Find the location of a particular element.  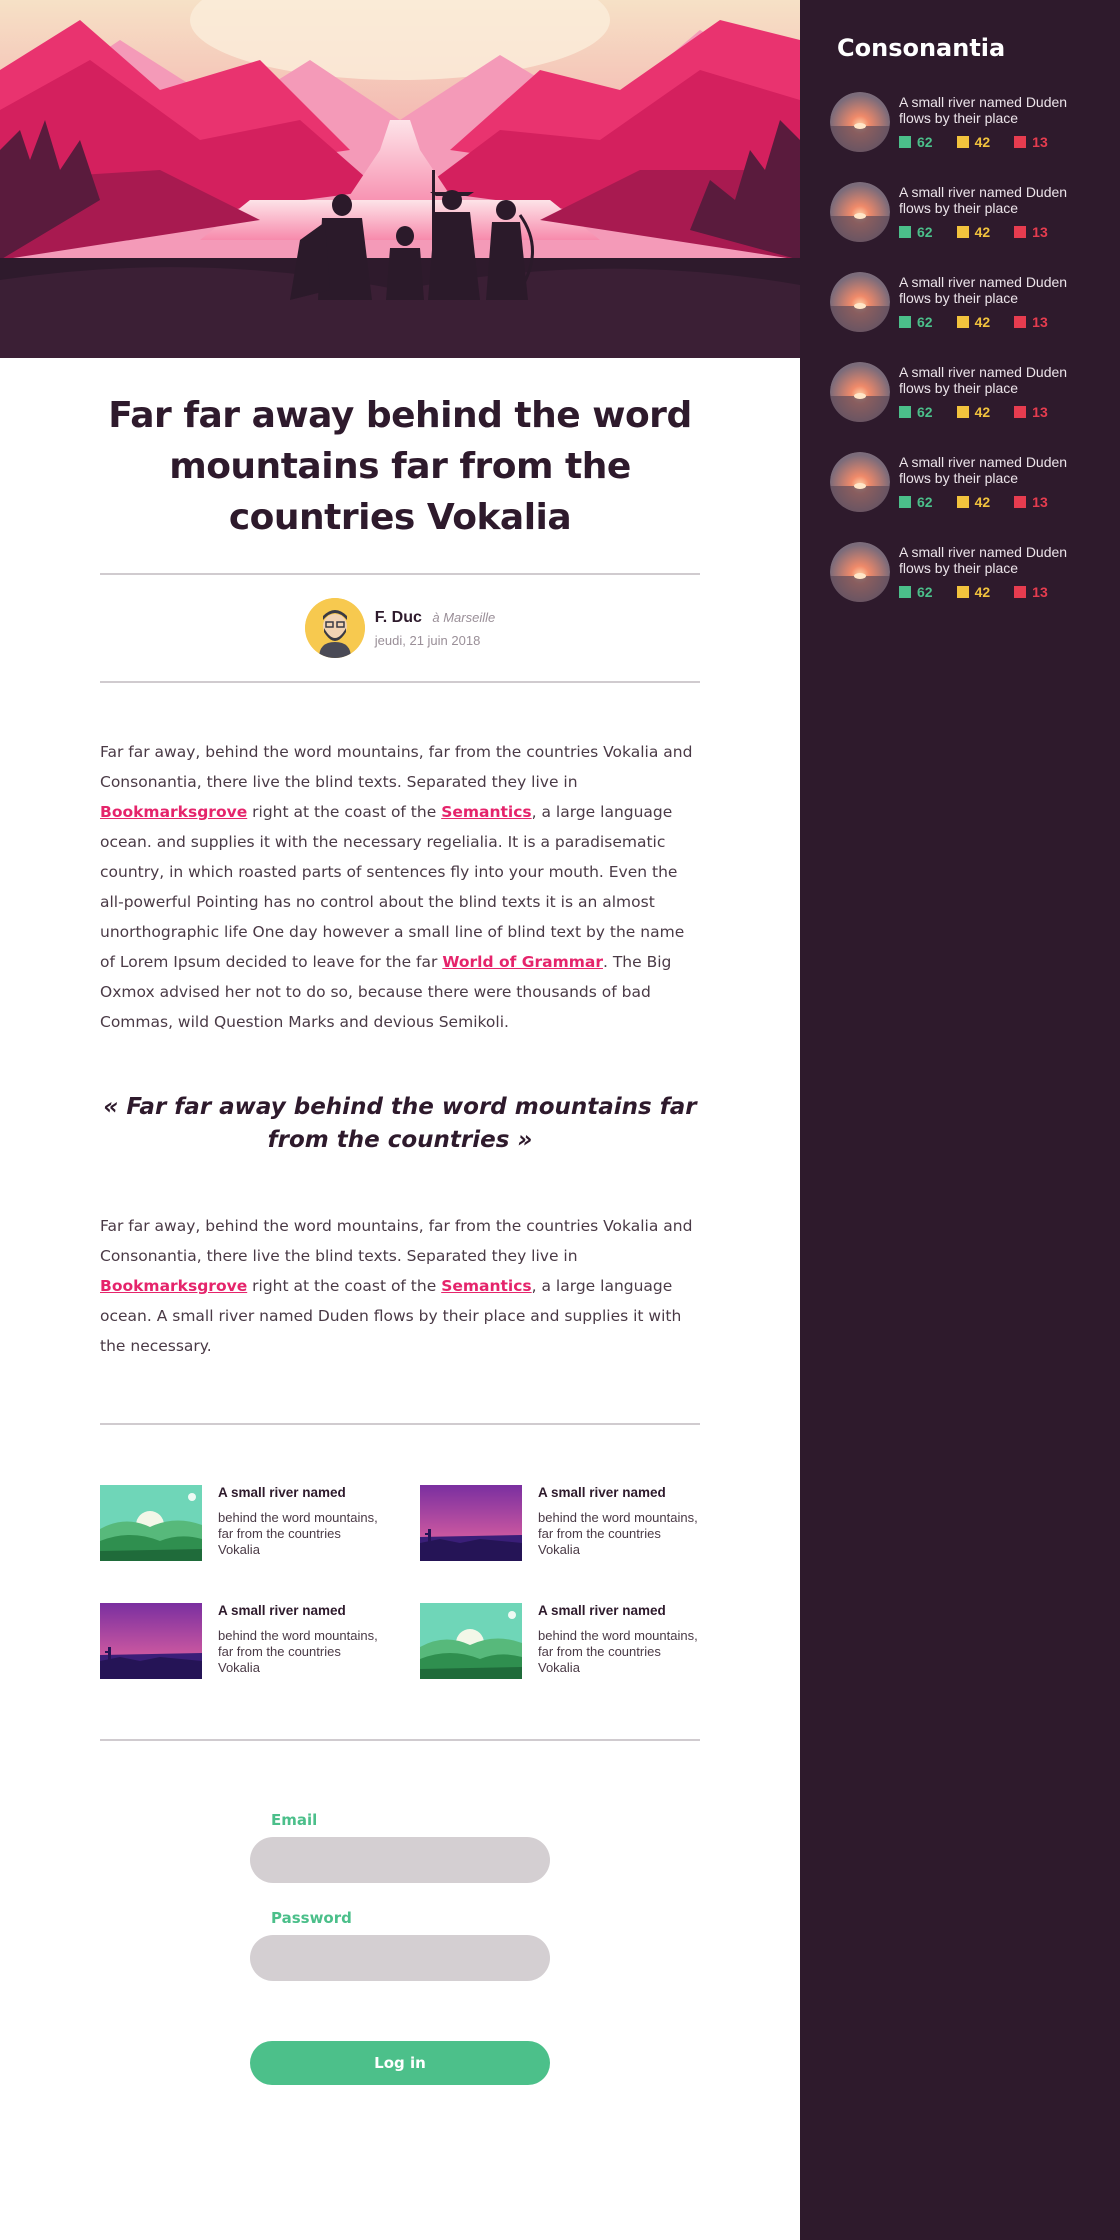

bearded-man-avatar-icon is located at coordinates (334, 628).